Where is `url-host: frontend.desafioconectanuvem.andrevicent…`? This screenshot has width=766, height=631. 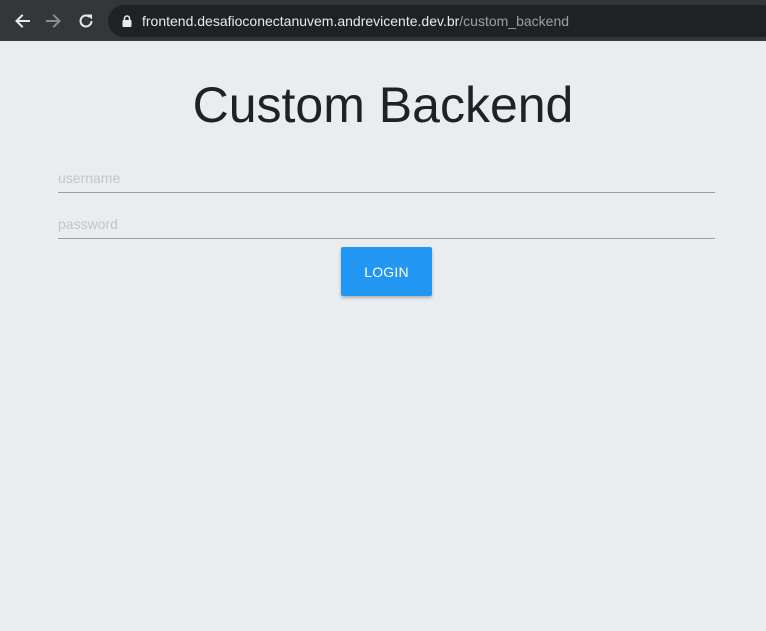
url-host: frontend.desafioconectanuvem.andrevicent… is located at coordinates (301, 21).